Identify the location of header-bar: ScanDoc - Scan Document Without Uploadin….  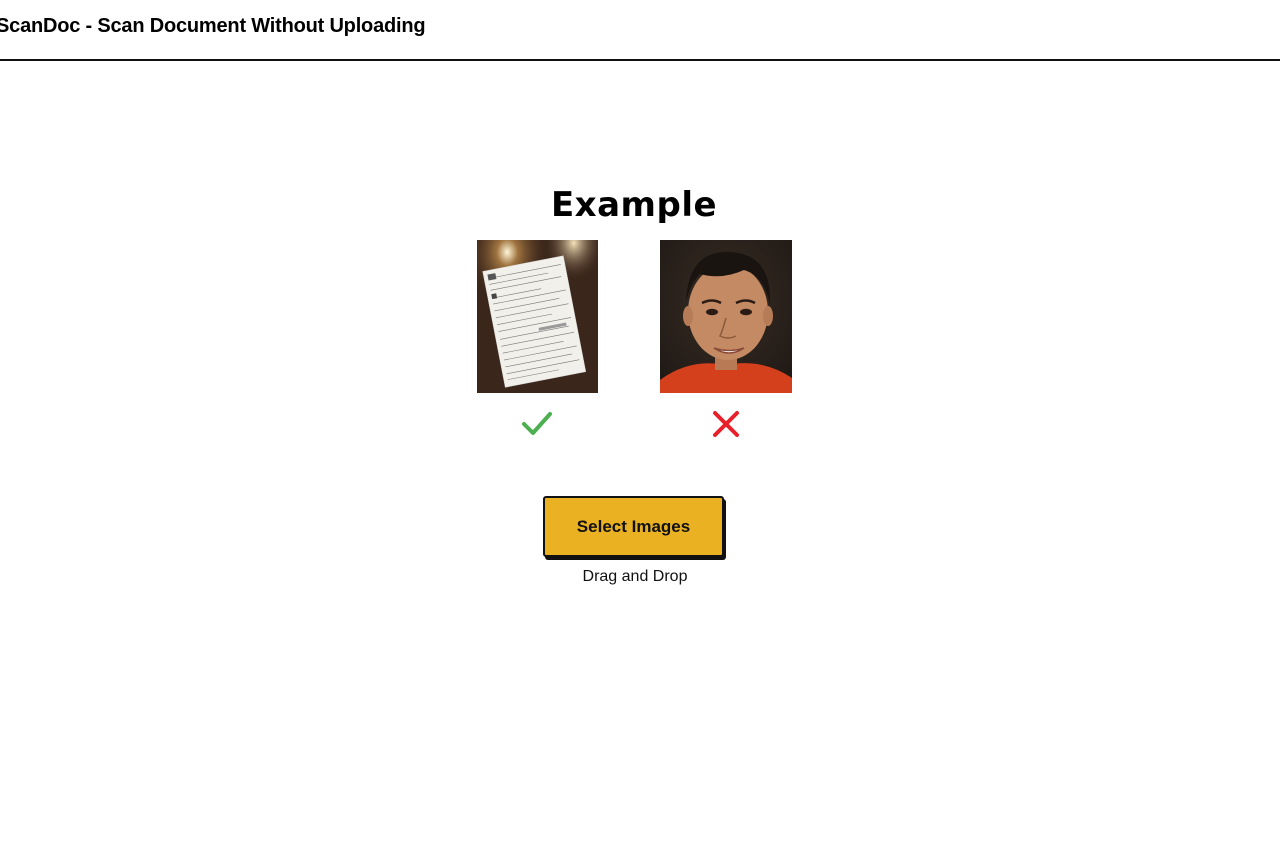
(640, 30).